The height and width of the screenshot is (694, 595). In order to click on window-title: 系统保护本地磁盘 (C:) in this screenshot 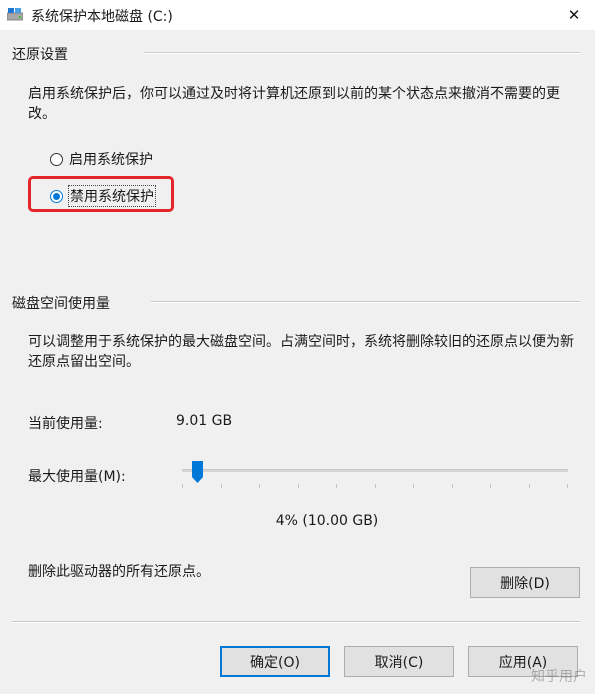, I will do `click(102, 17)`.